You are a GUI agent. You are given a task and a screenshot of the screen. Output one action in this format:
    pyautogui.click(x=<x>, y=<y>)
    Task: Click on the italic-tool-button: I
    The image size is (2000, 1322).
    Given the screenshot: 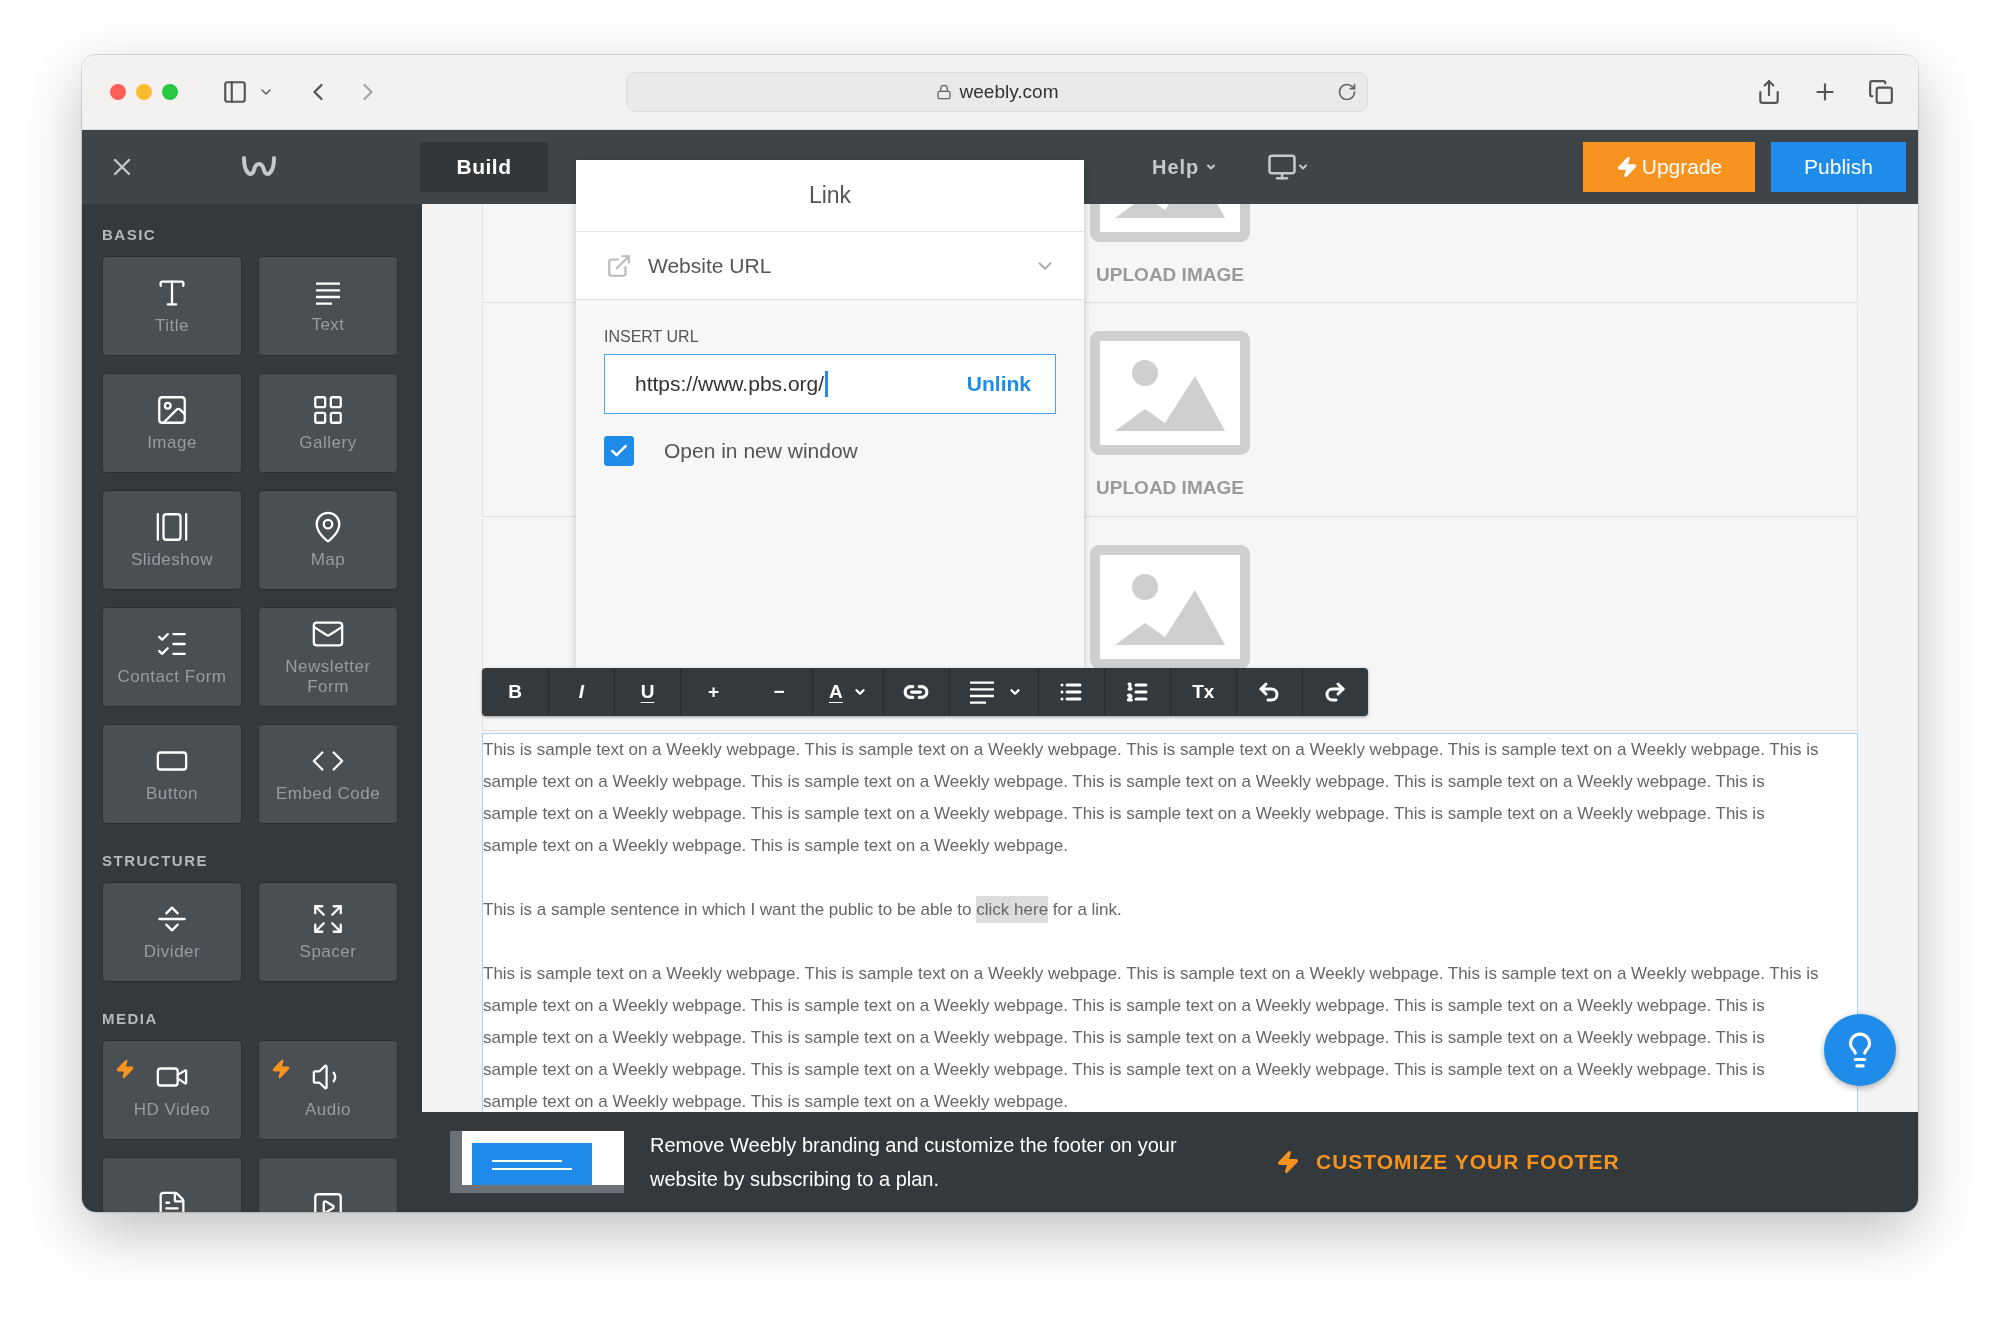 What is the action you would take?
    pyautogui.click(x=581, y=692)
    